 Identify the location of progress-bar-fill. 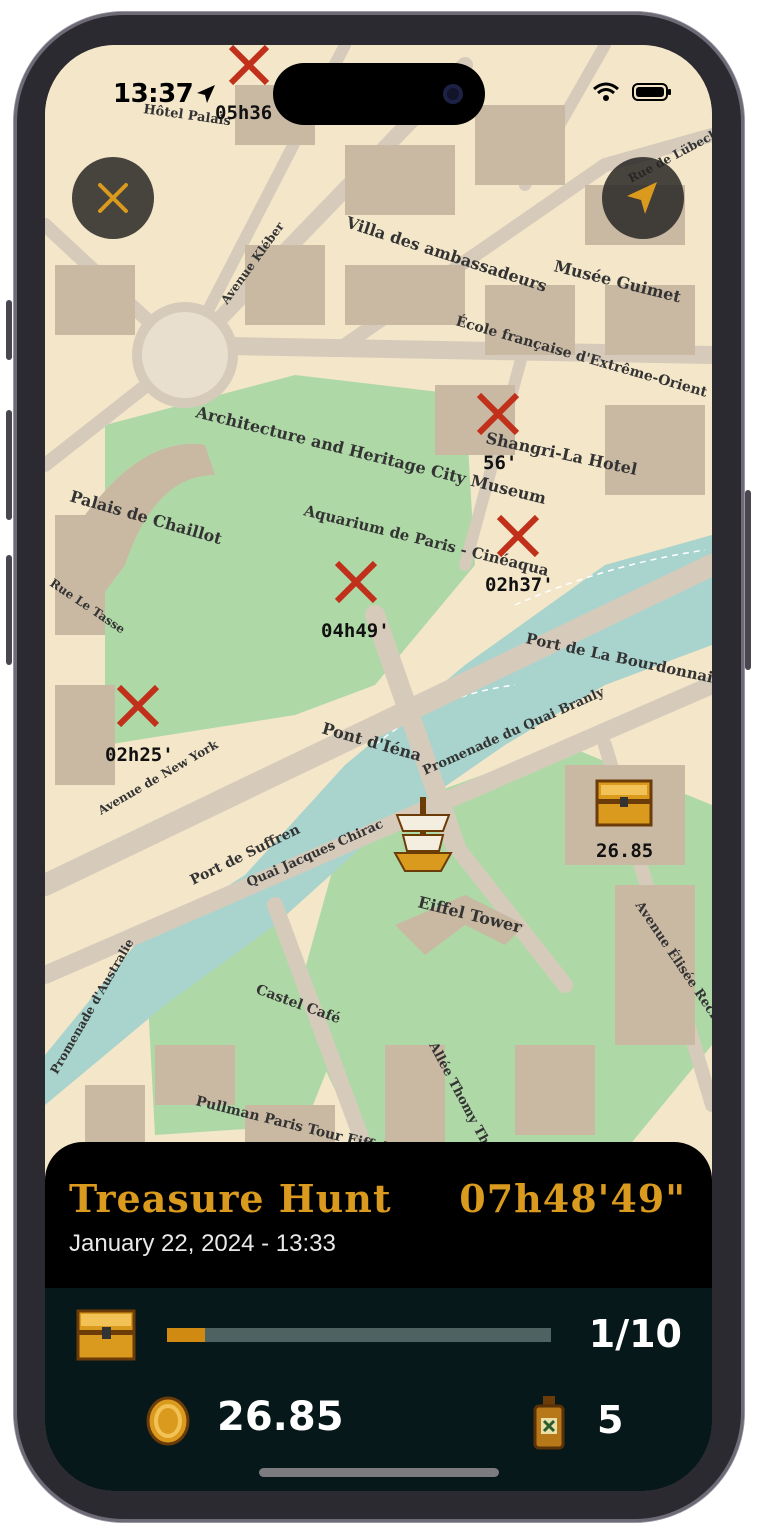
(186, 1335).